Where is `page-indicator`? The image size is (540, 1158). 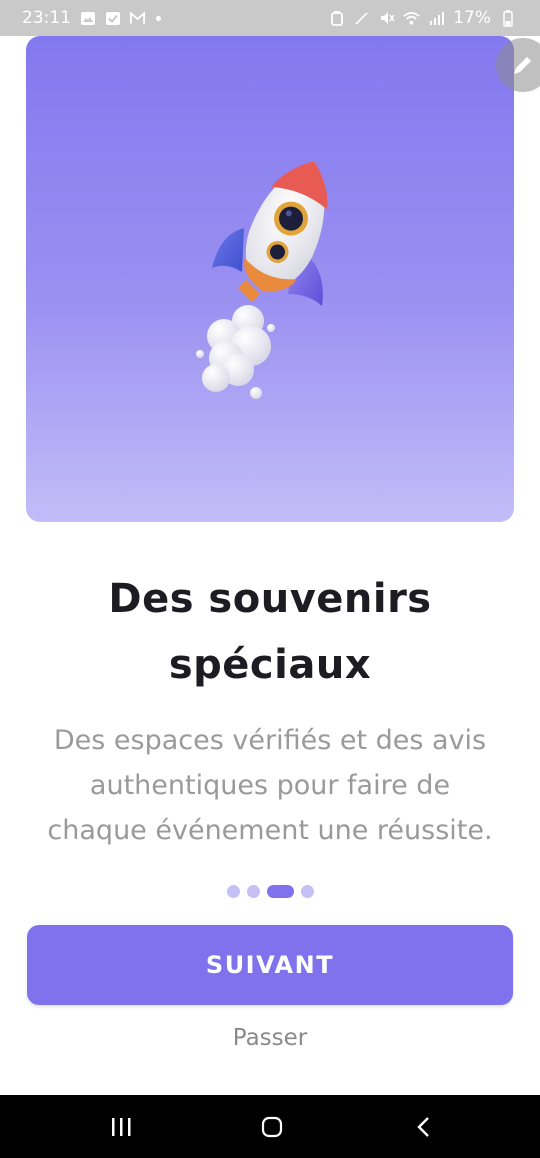 page-indicator is located at coordinates (270, 891).